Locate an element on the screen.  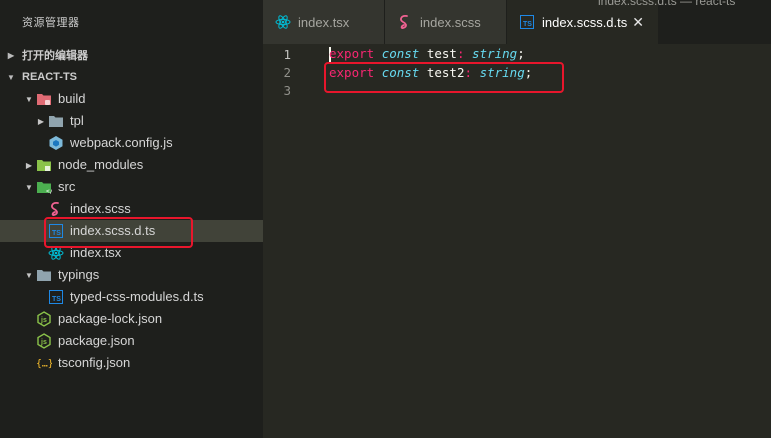
folder-typings-icon is located at coordinates (44, 275).